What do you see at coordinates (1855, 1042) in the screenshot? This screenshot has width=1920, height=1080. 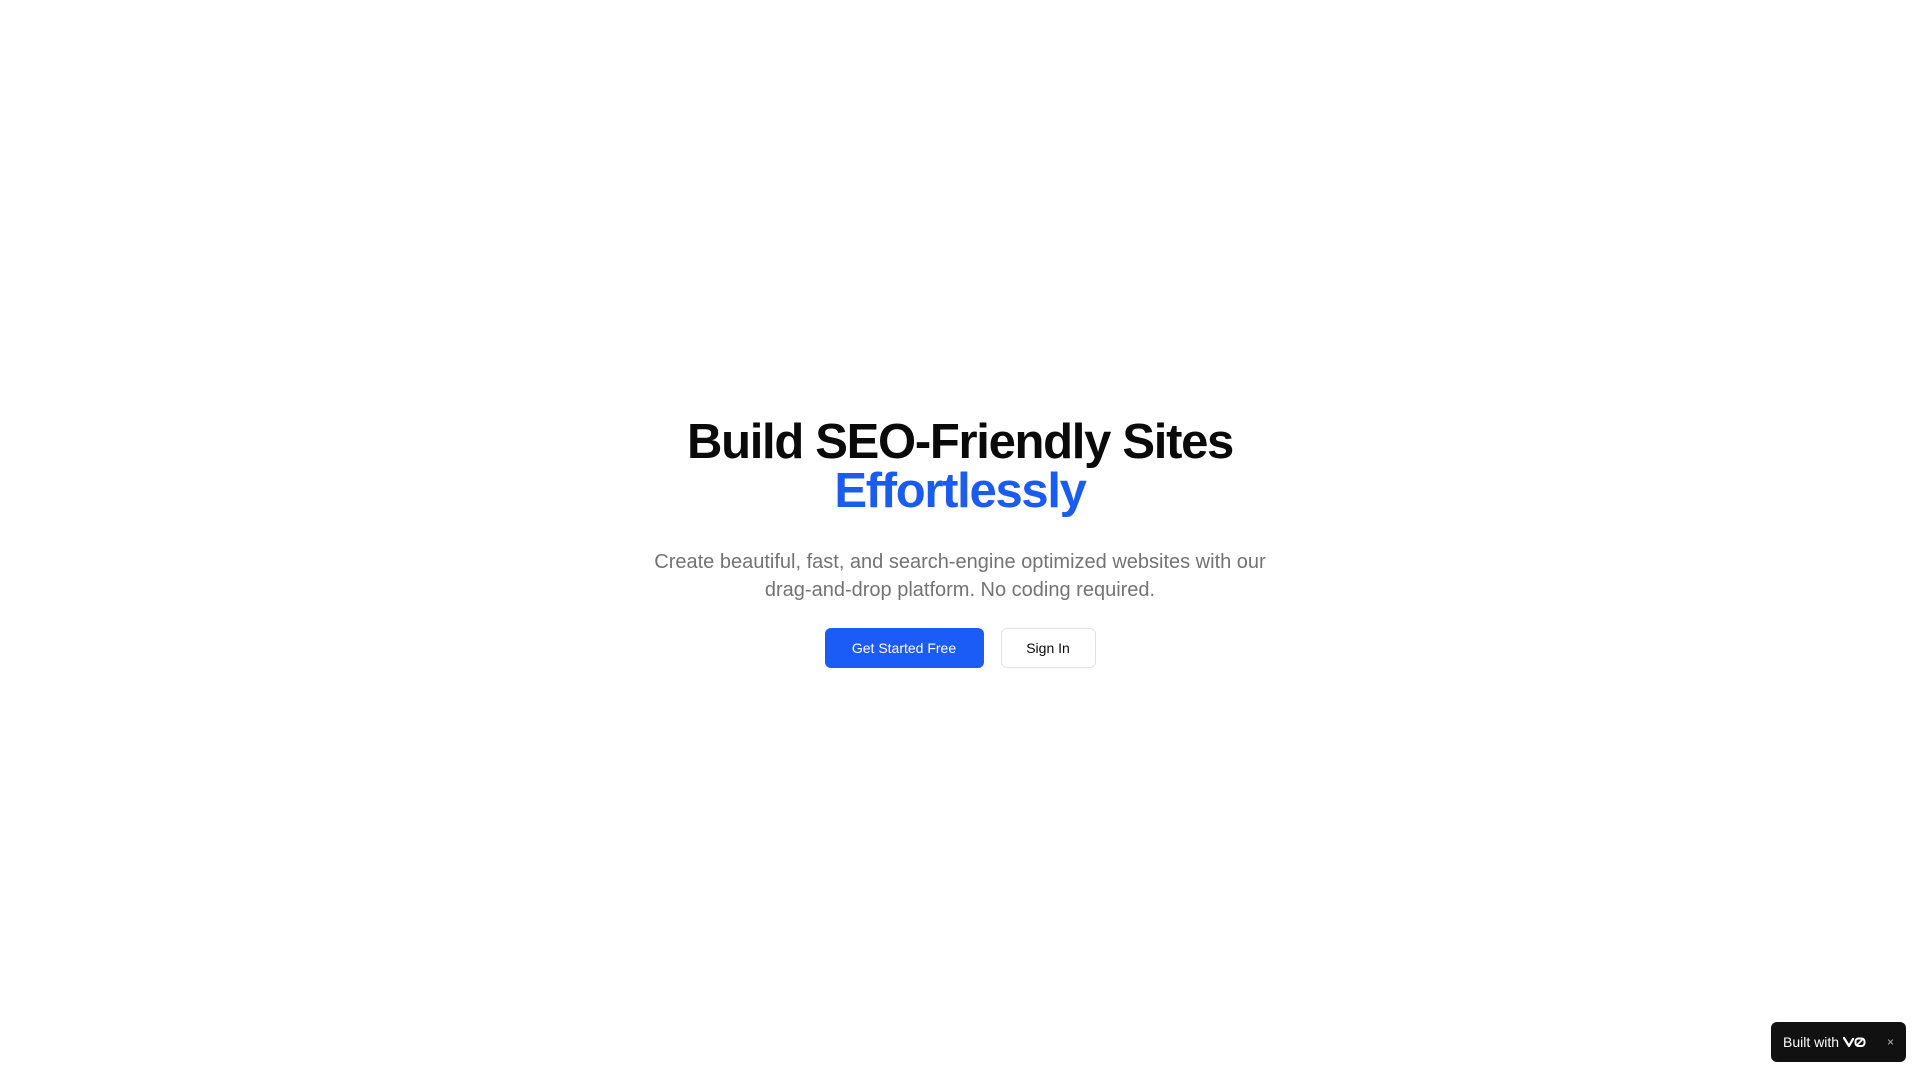 I see `v0-logo-icon` at bounding box center [1855, 1042].